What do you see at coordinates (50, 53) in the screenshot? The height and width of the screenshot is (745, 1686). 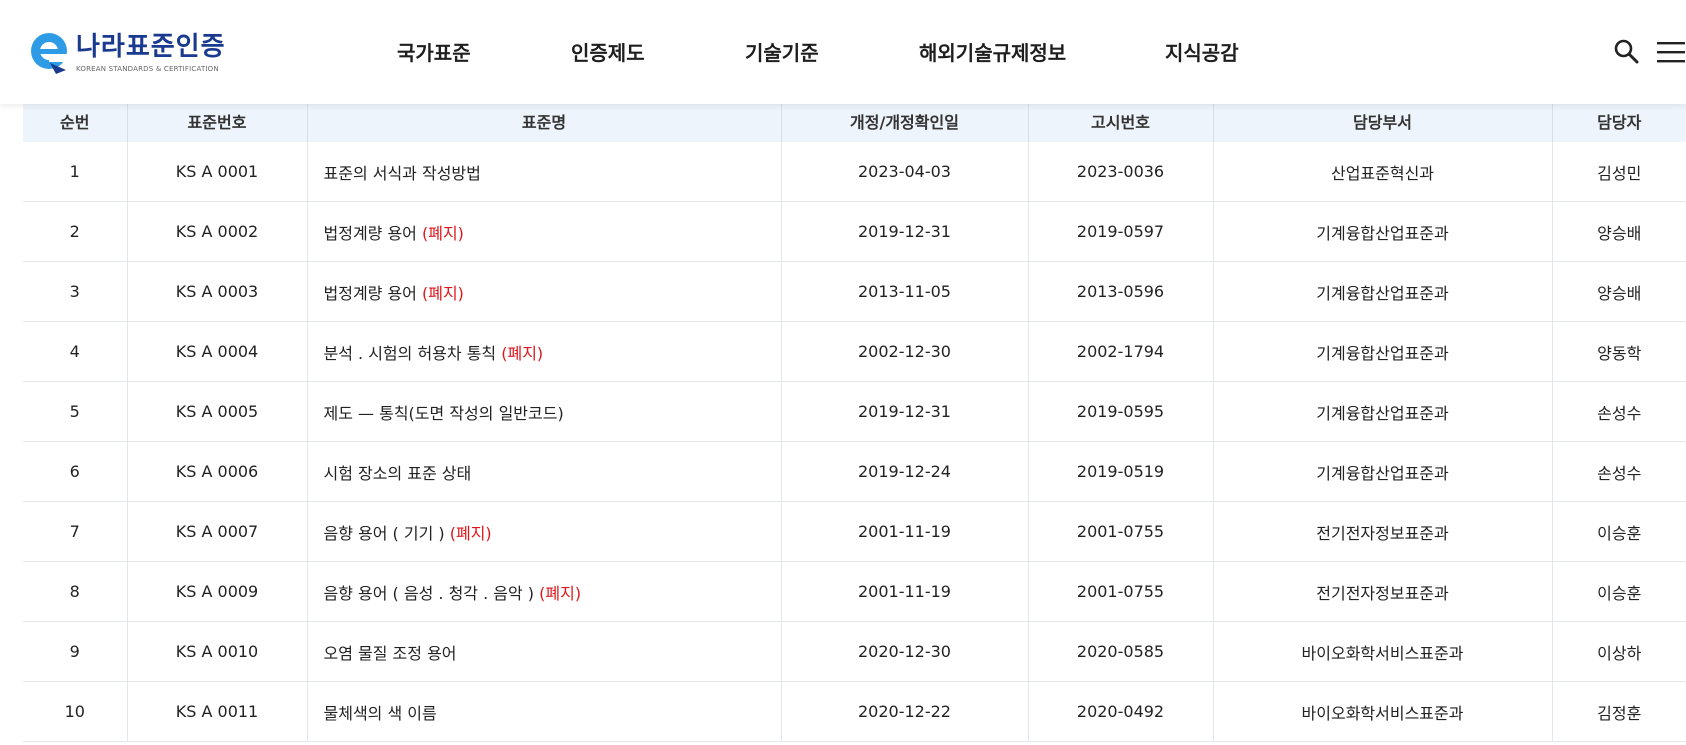 I see `logo-e-icon` at bounding box center [50, 53].